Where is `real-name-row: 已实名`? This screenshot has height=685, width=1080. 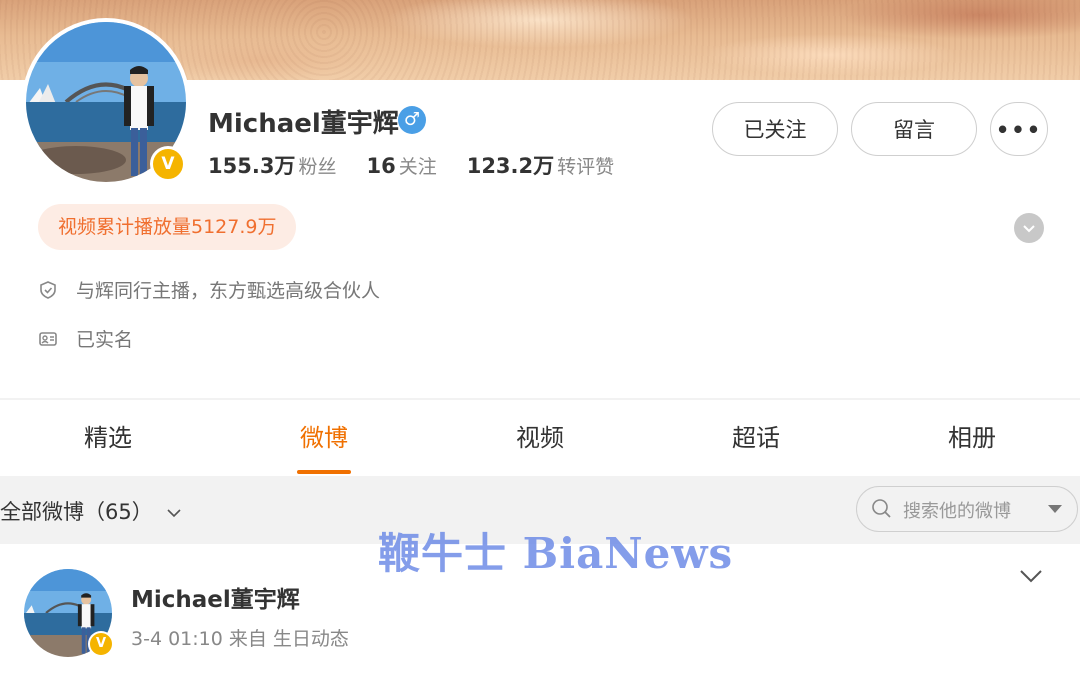 real-name-row: 已实名 is located at coordinates (85, 338).